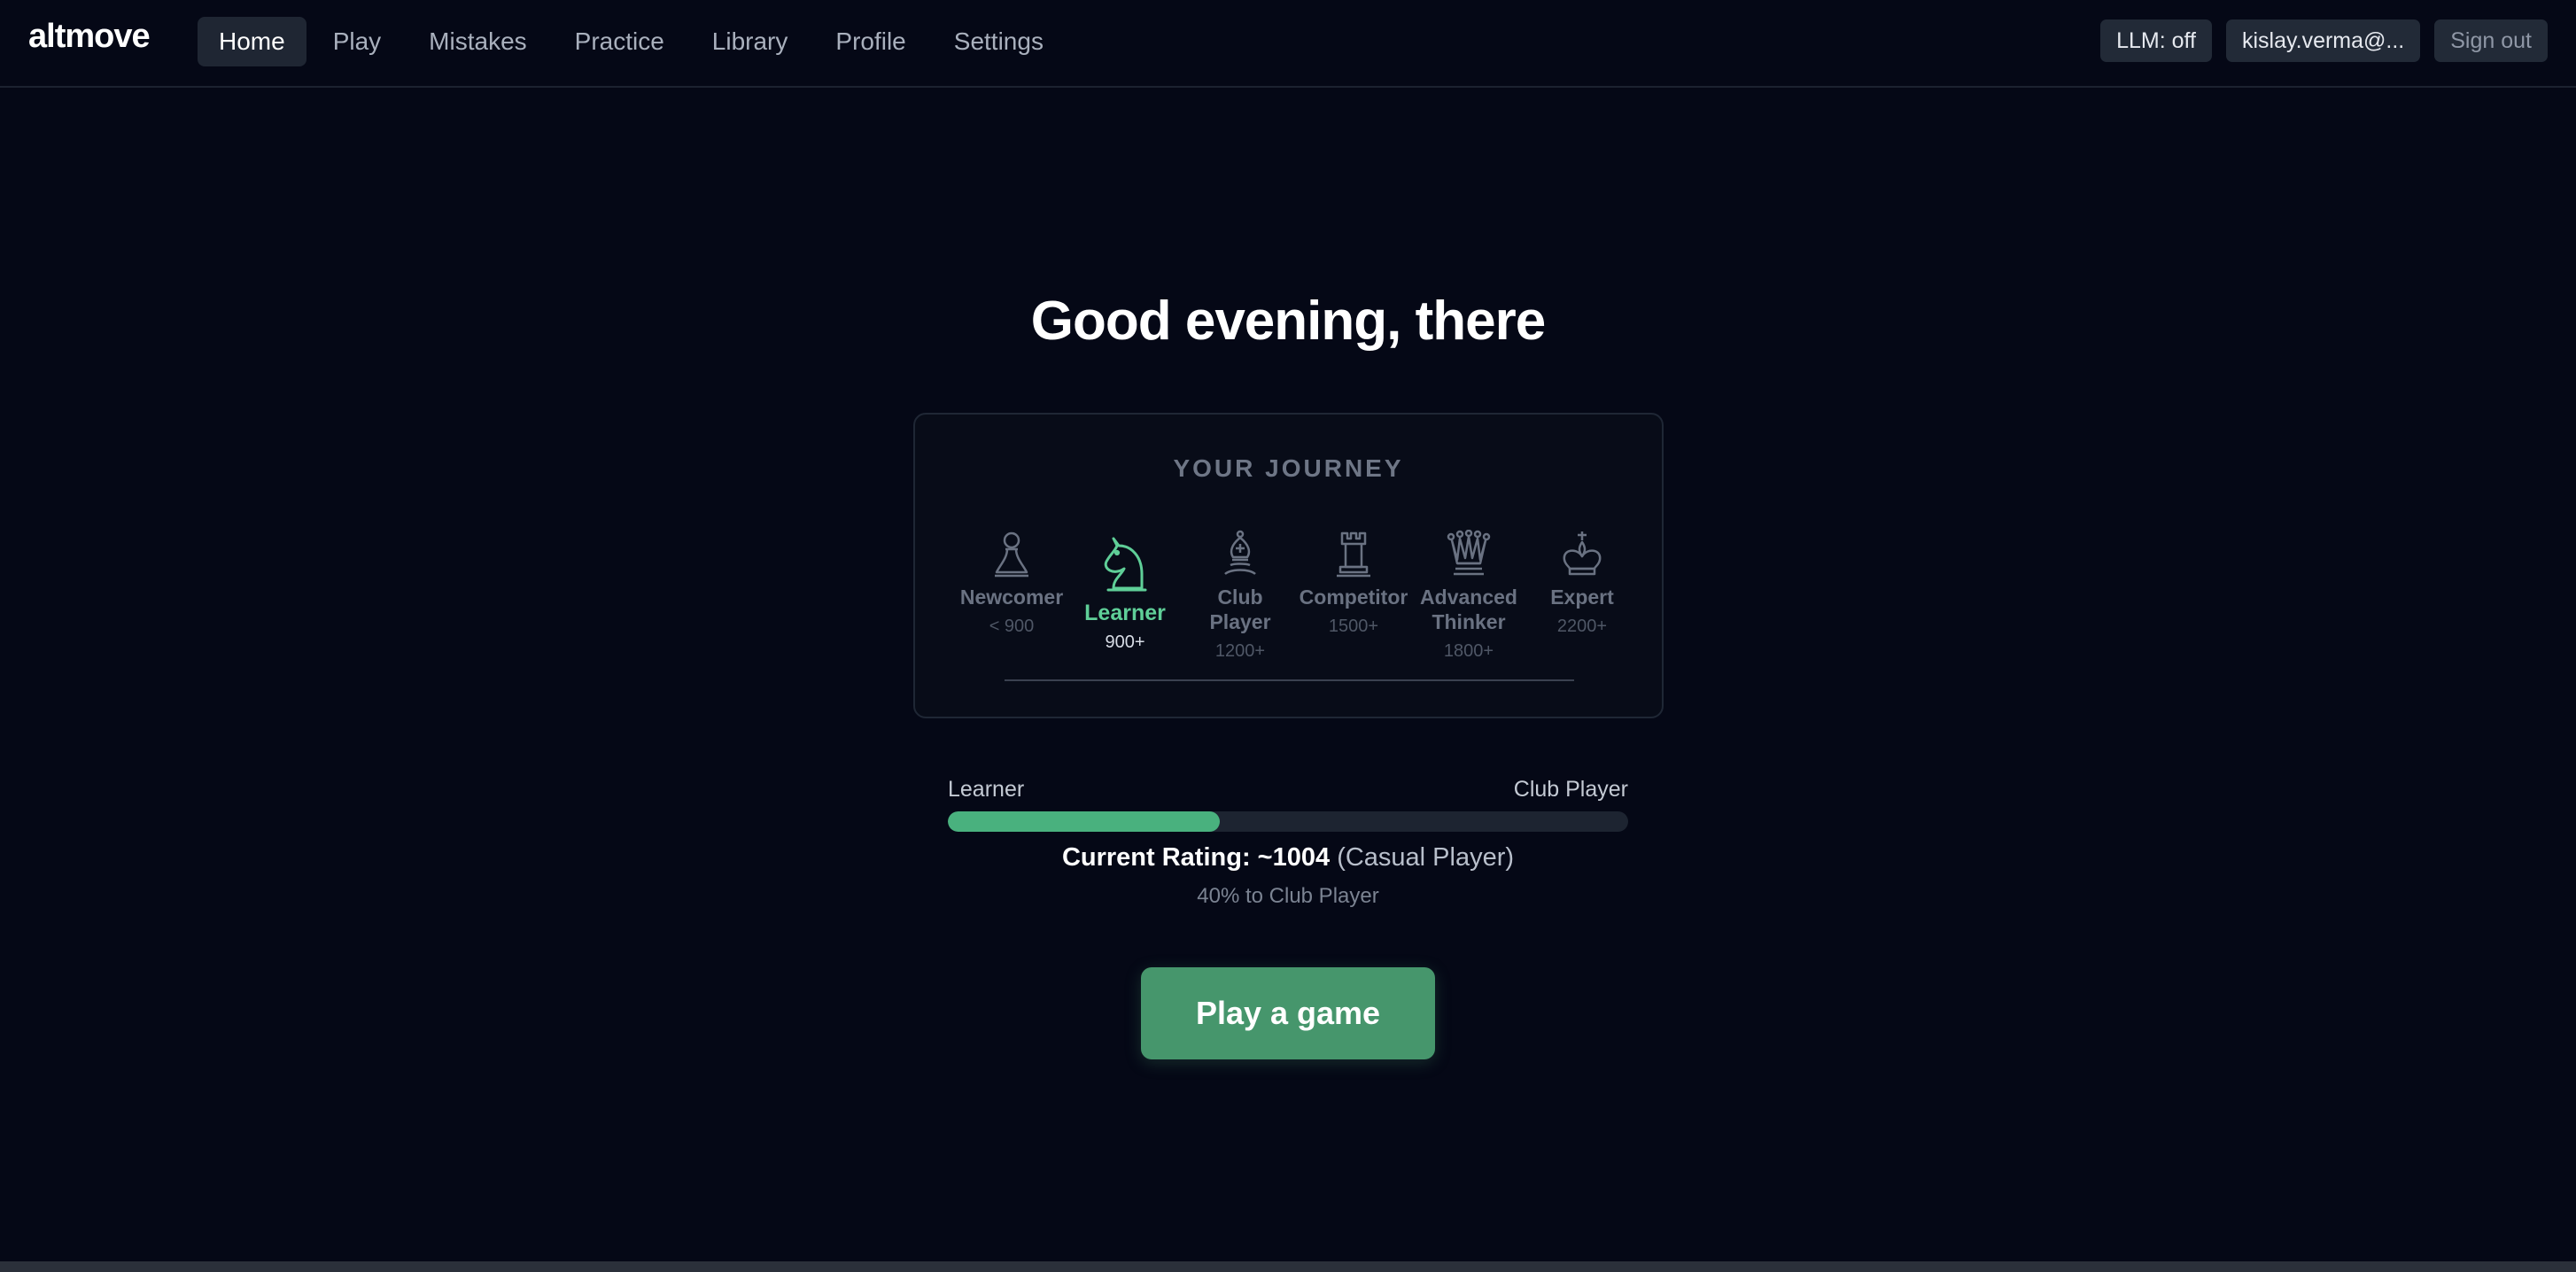 The width and height of the screenshot is (2576, 1272). I want to click on rating-progress-bar, so click(1288, 821).